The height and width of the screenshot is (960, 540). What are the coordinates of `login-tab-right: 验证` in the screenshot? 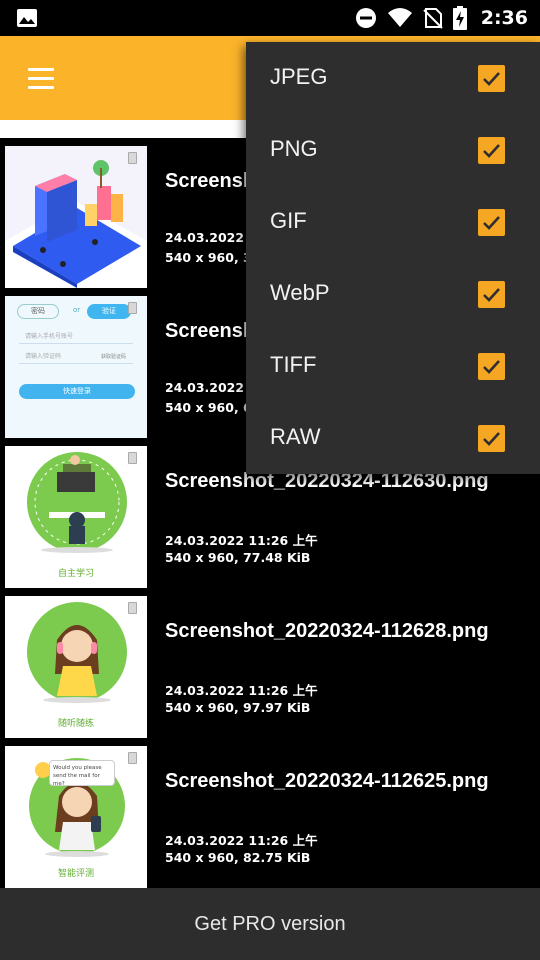 It's located at (109, 311).